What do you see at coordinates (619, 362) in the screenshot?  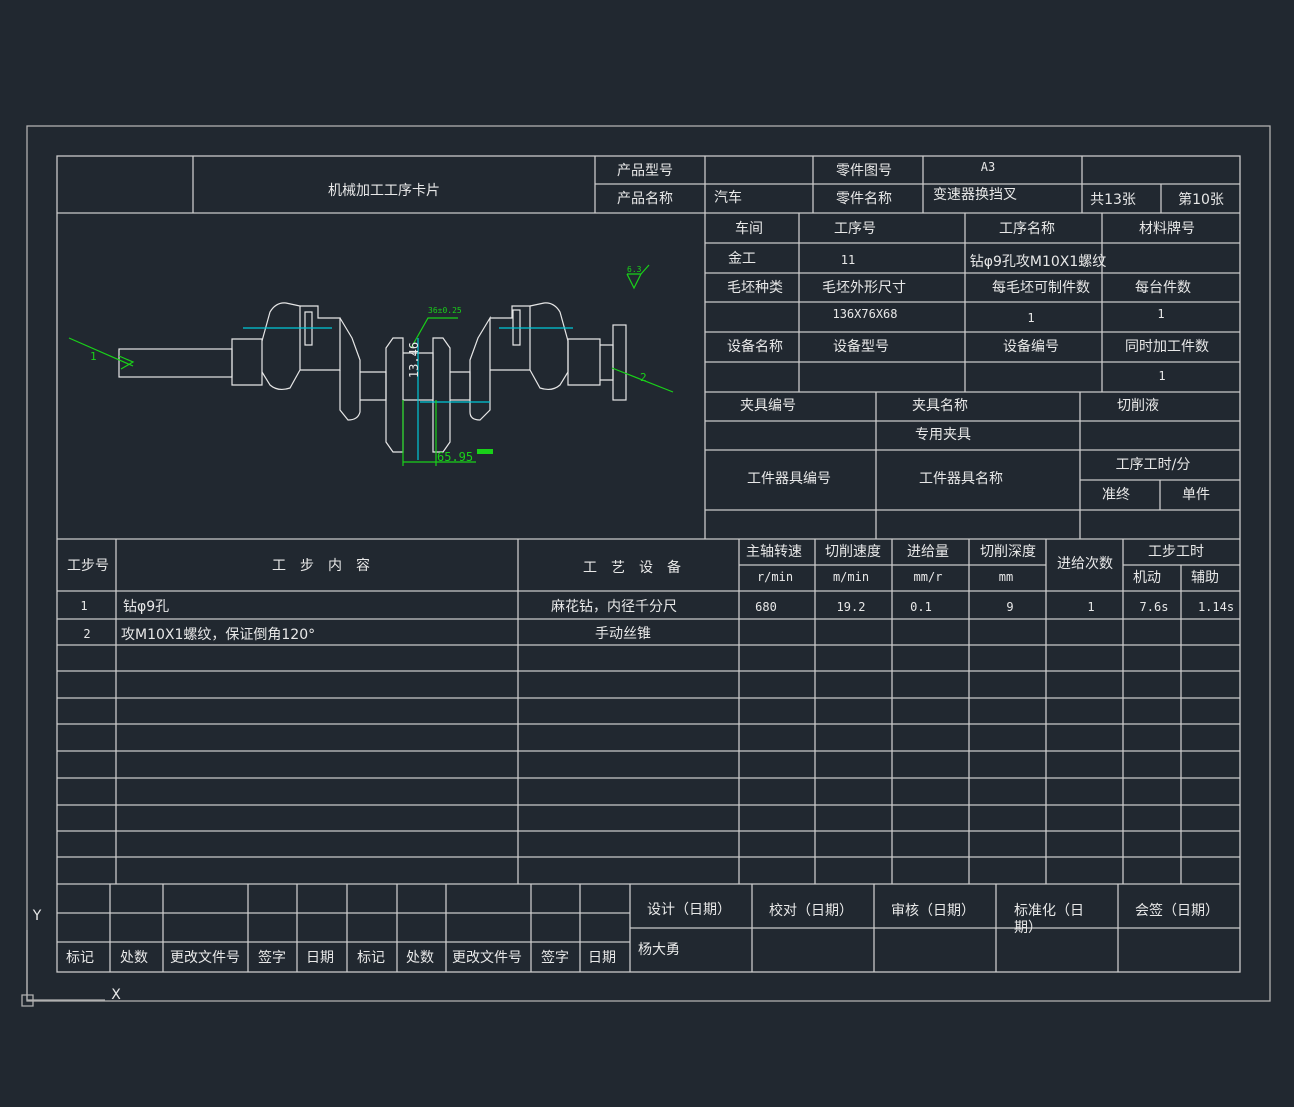 I see `flange` at bounding box center [619, 362].